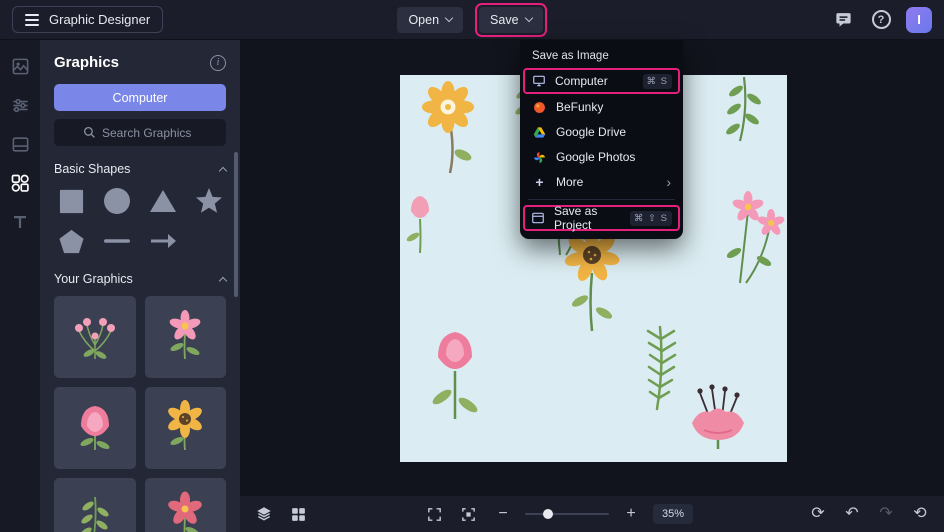 Image resolution: width=944 pixels, height=532 pixels. I want to click on help-button: ?, so click(881, 20).